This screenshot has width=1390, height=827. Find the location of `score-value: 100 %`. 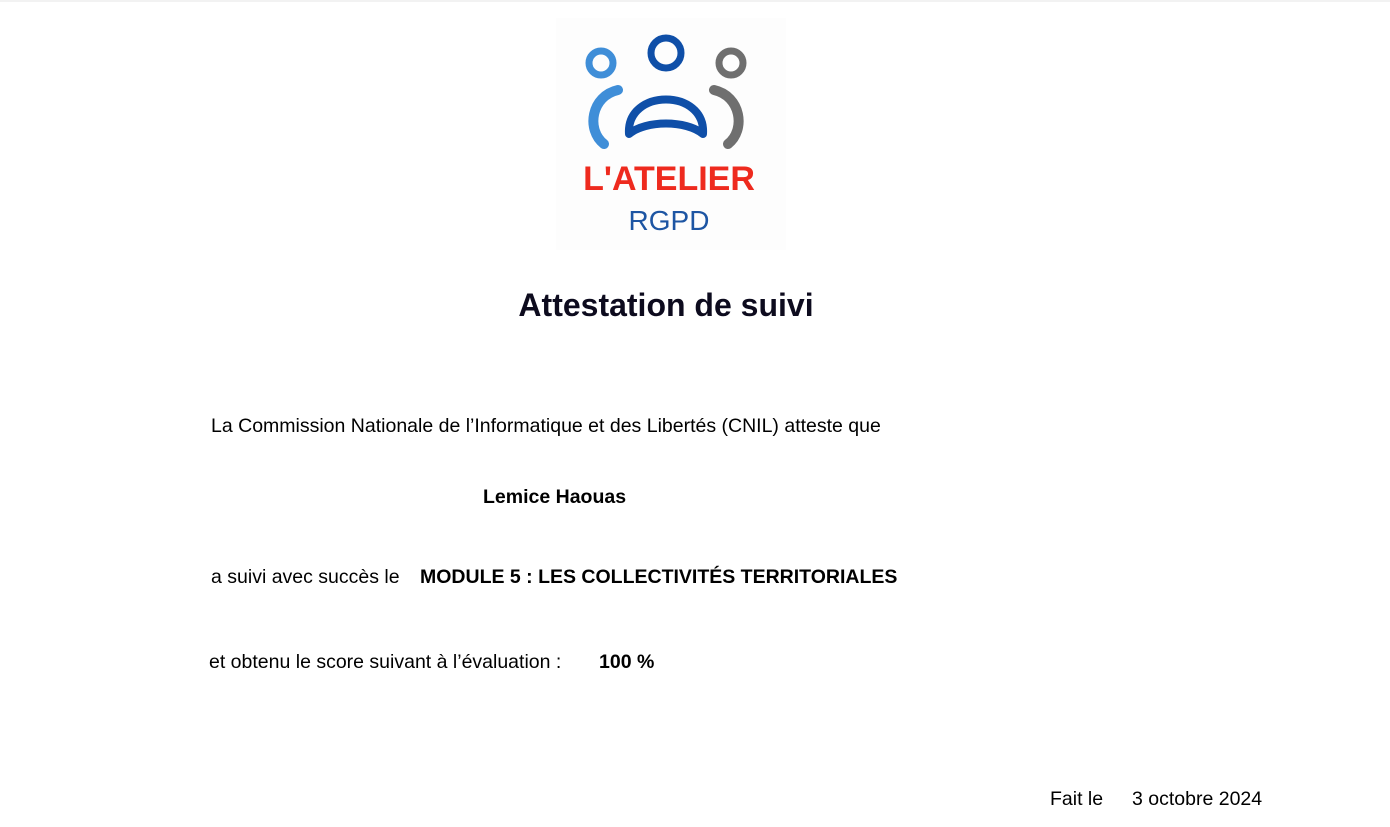

score-value: 100 % is located at coordinates (627, 662).